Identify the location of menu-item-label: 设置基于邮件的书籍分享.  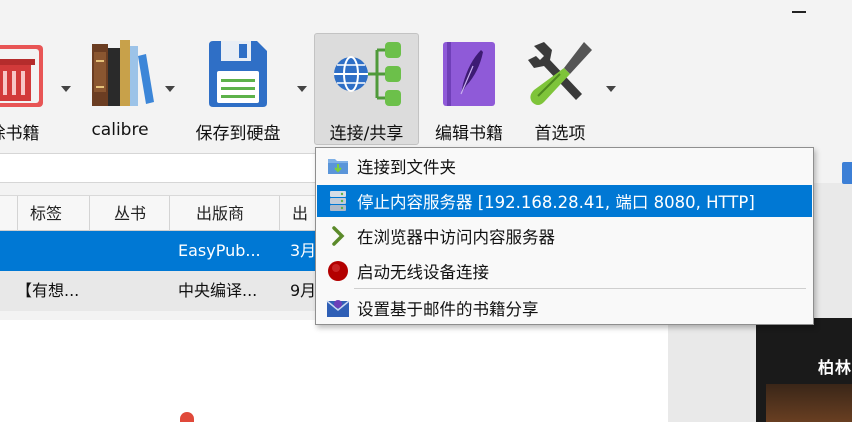
(448, 309).